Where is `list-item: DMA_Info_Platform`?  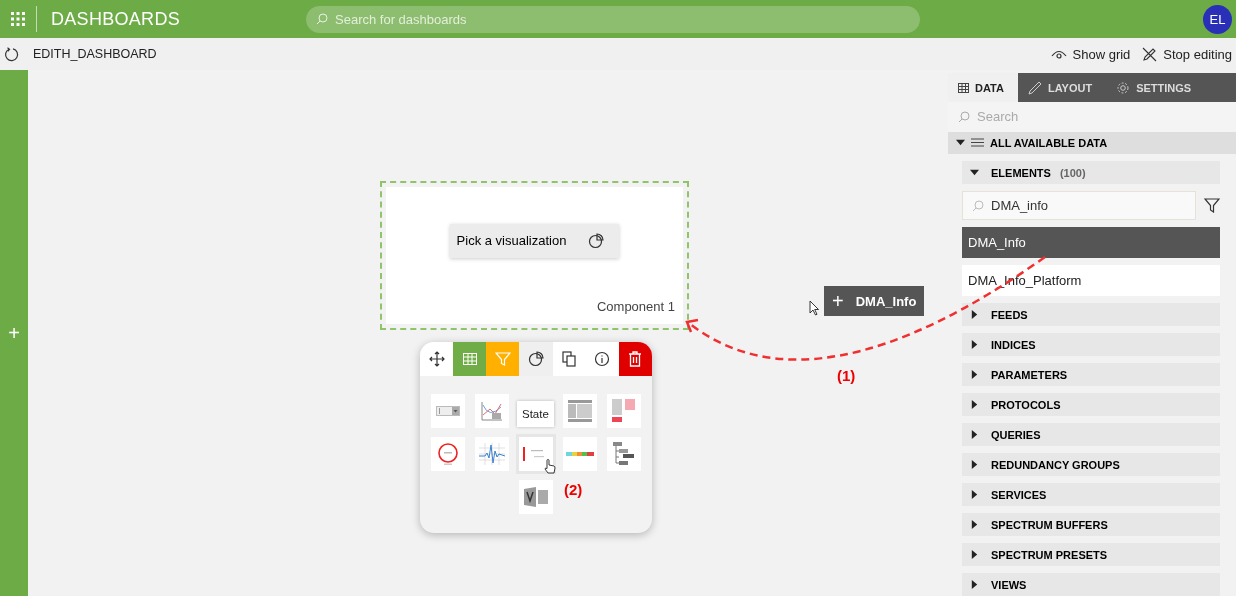 list-item: DMA_Info_Platform is located at coordinates (1091, 280).